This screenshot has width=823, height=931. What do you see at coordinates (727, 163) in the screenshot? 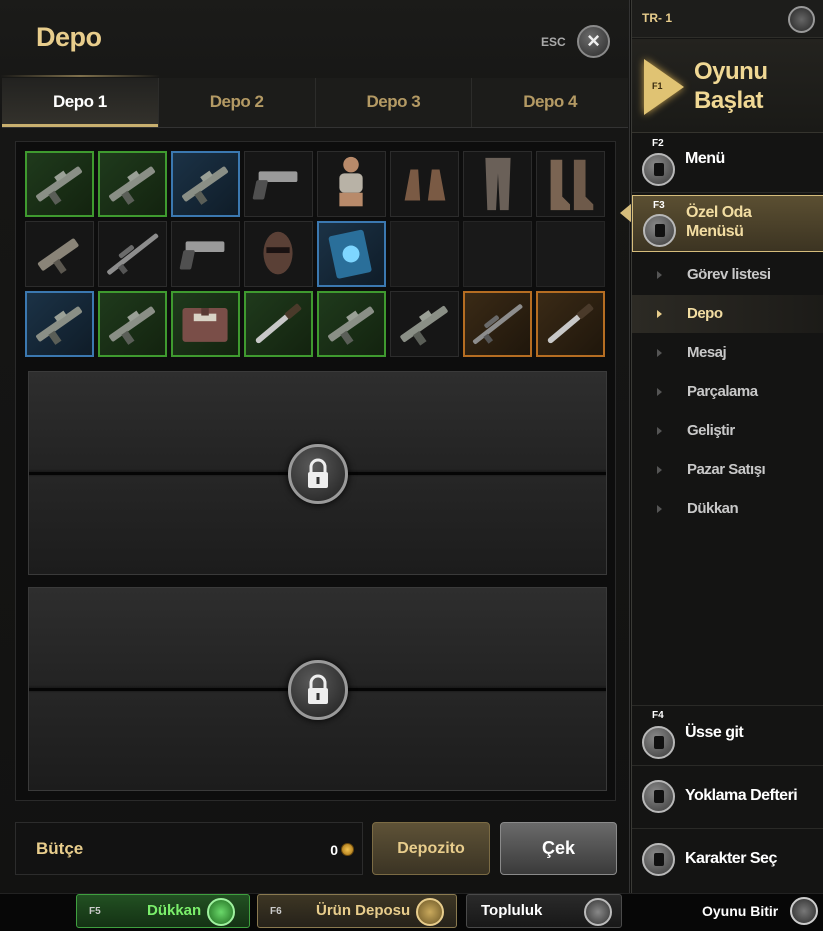
I see `menu-button: F2 Menü` at bounding box center [727, 163].